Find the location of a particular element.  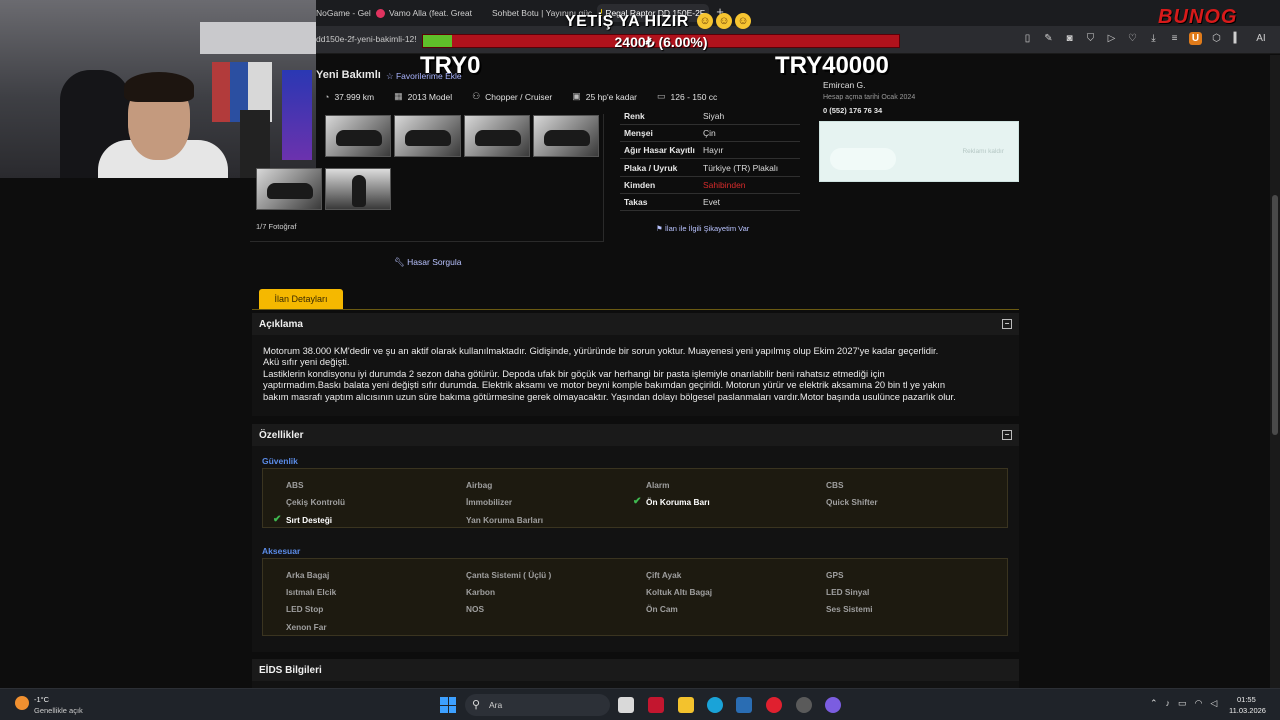

seller-join-date: Hesap açma tarihi Ocak 2024 is located at coordinates (869, 97).